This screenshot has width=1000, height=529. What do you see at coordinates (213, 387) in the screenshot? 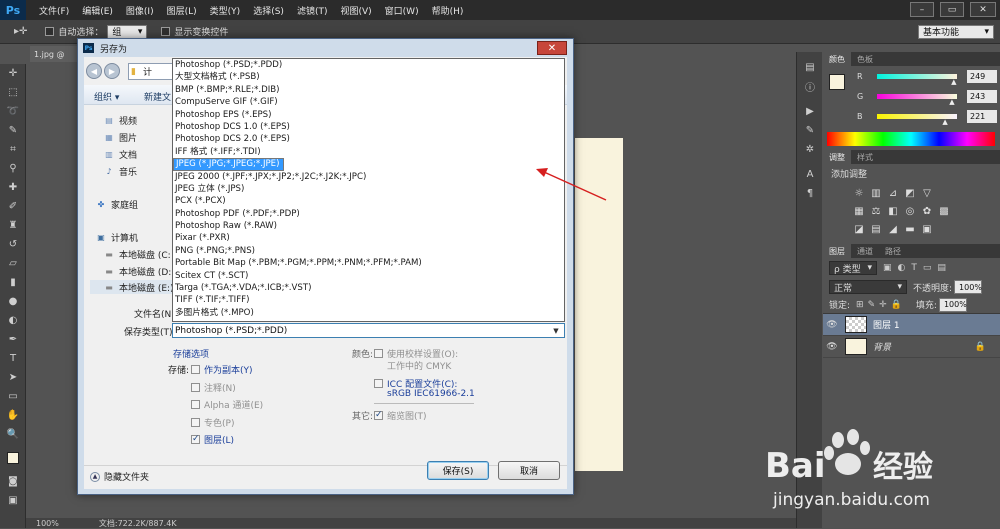
I see `annotations-checkbox: 注释(N)` at bounding box center [213, 387].